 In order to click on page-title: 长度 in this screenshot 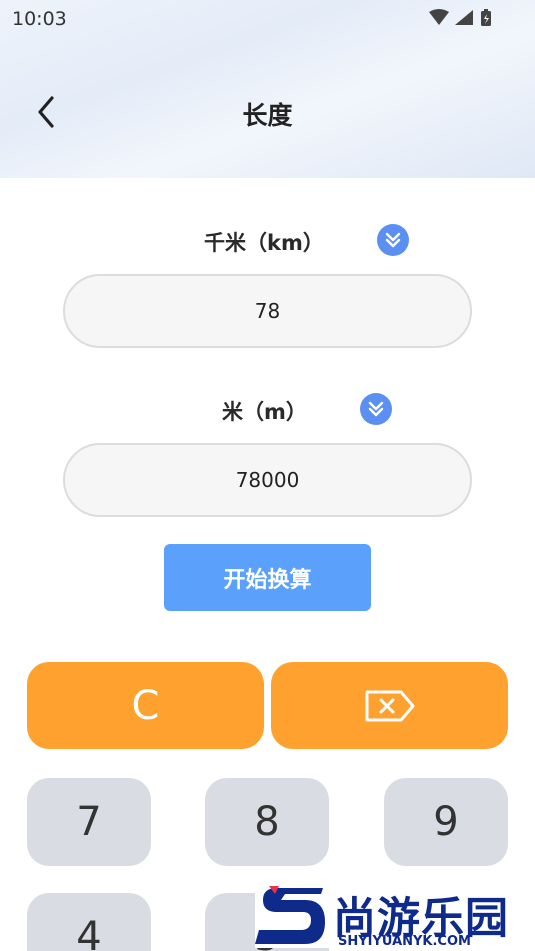, I will do `click(267, 115)`.